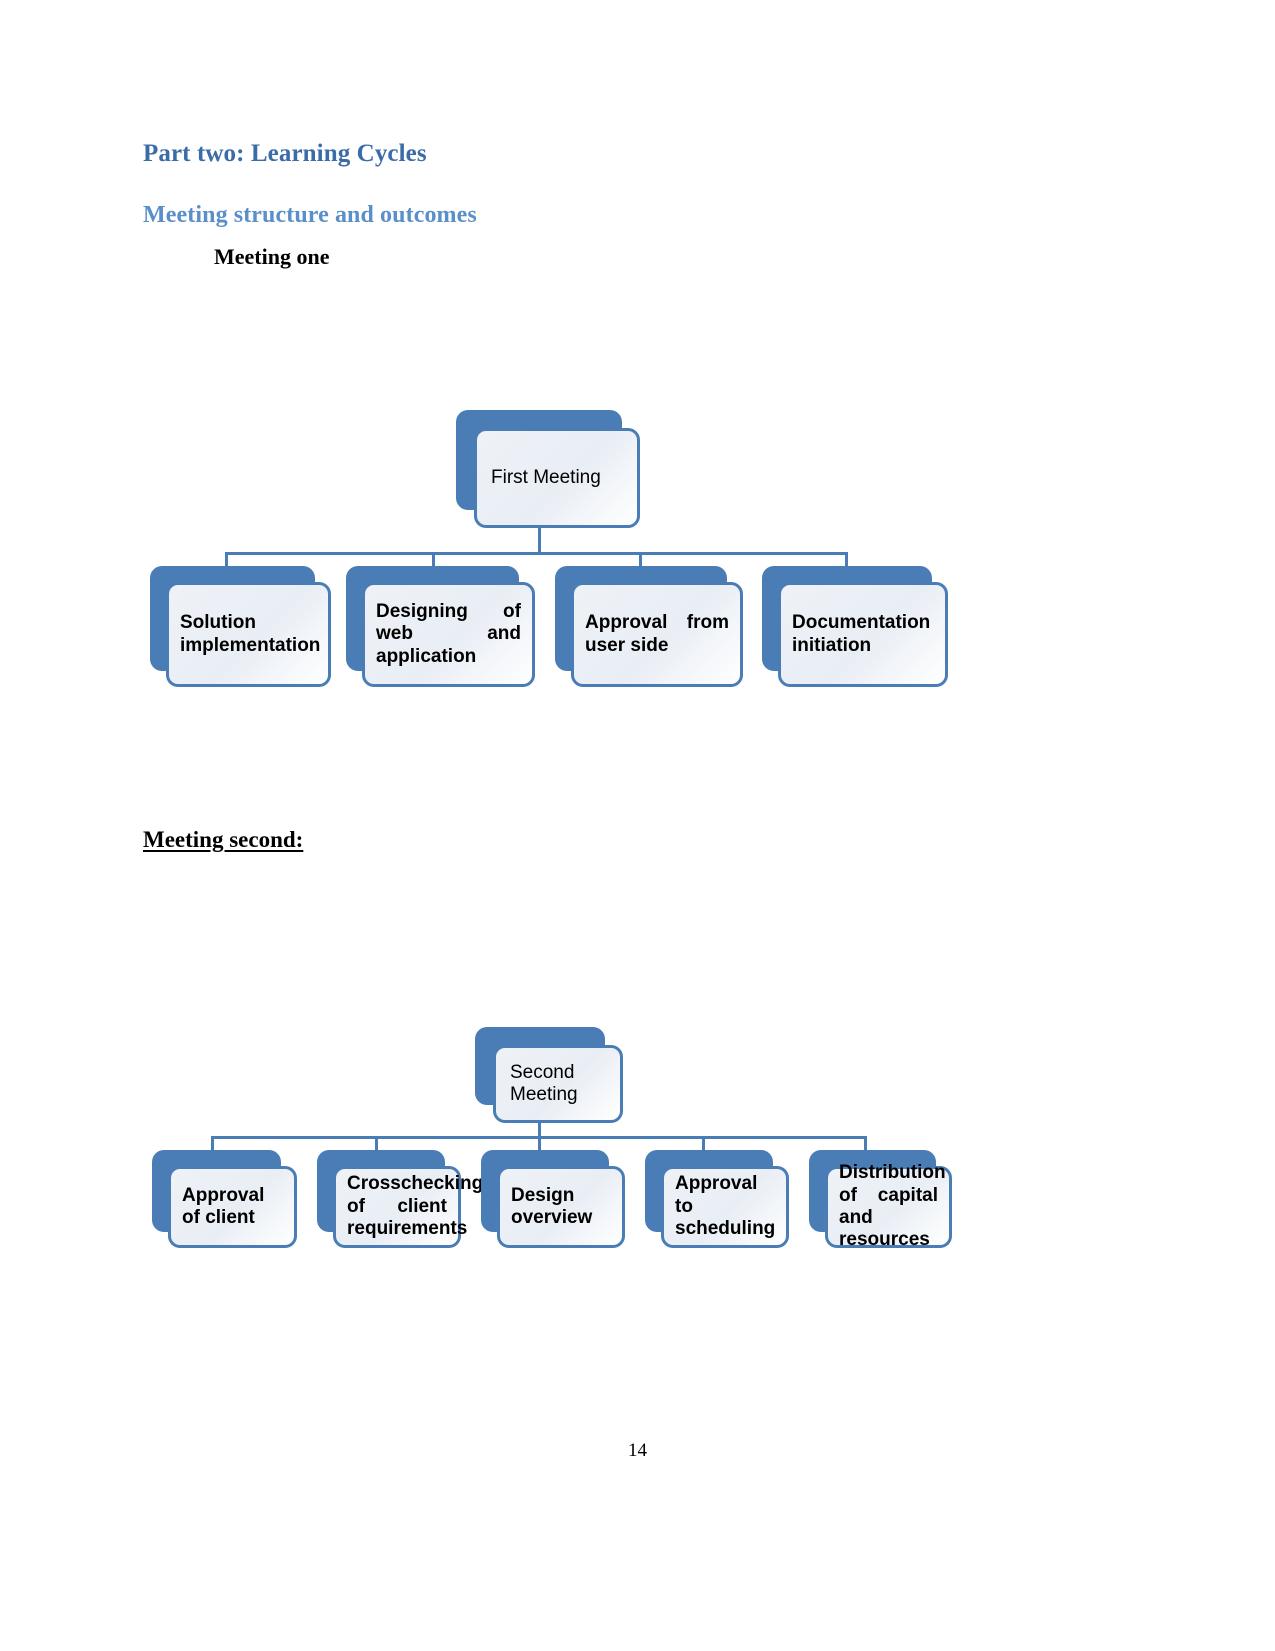 The image size is (1275, 1651). I want to click on node-distribution-capital-resources: Distribution of capital and resources, so click(880, 1200).